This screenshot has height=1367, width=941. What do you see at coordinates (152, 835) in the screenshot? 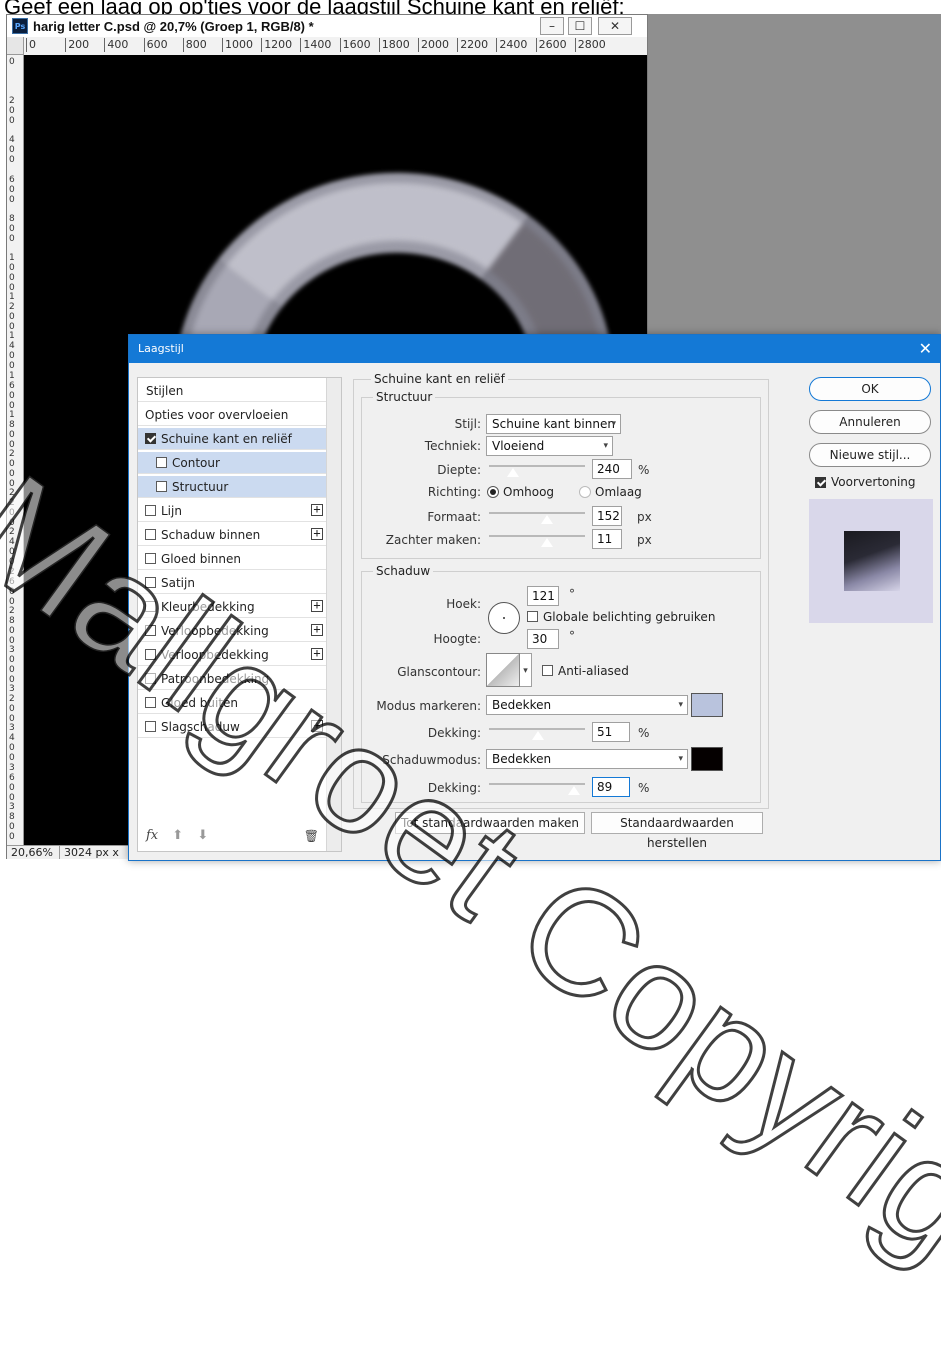
I see `fx-icon: fx` at bounding box center [152, 835].